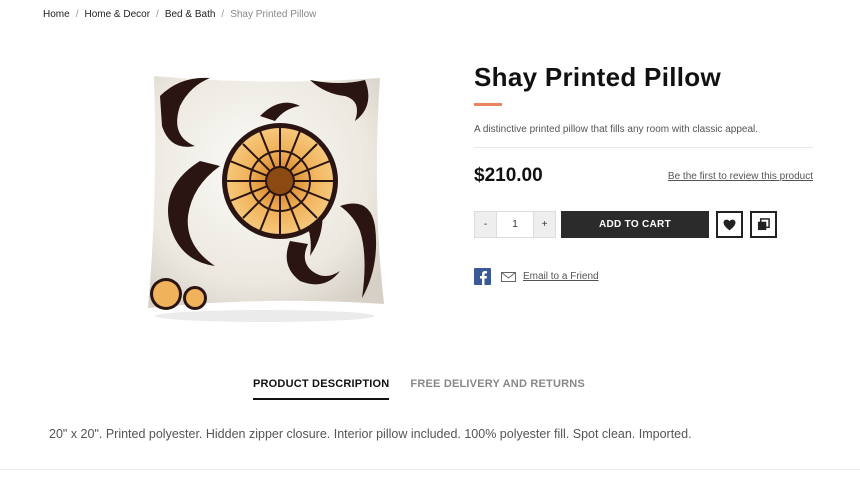 The width and height of the screenshot is (860, 484). Describe the element at coordinates (117, 14) in the screenshot. I see `breadcrumb-home-decor: Home & Decor` at that location.